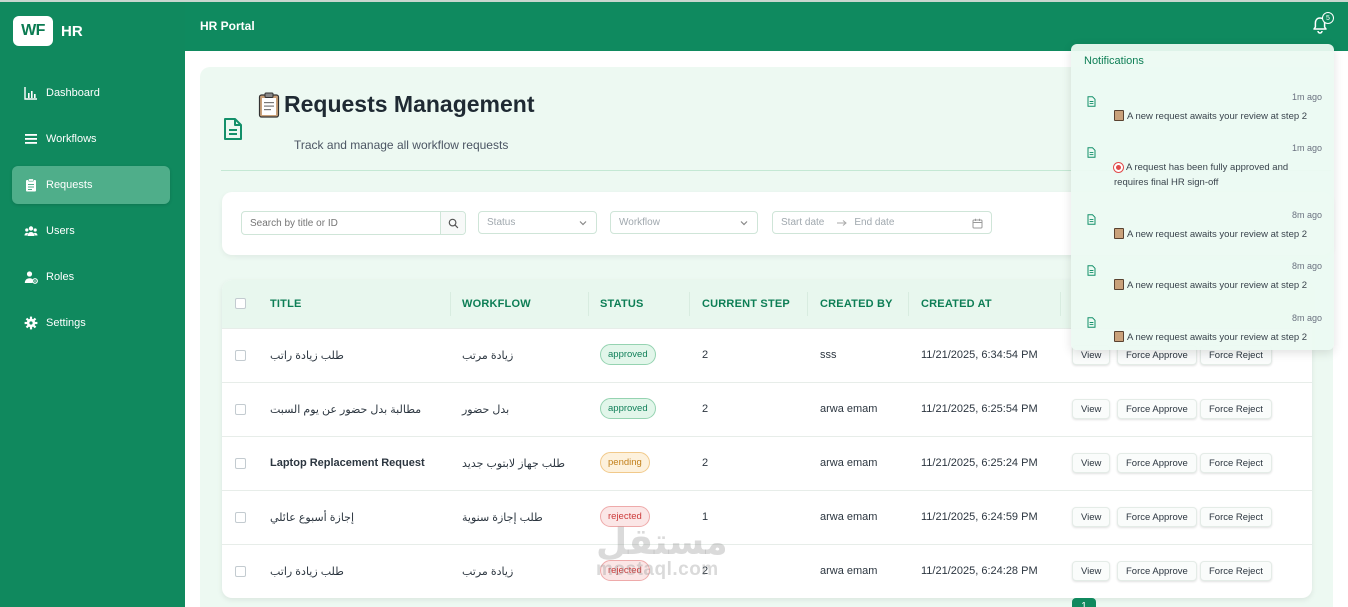 This screenshot has height=607, width=1348. What do you see at coordinates (496, 304) in the screenshot?
I see `column-header-workflow: WORKFLOW` at bounding box center [496, 304].